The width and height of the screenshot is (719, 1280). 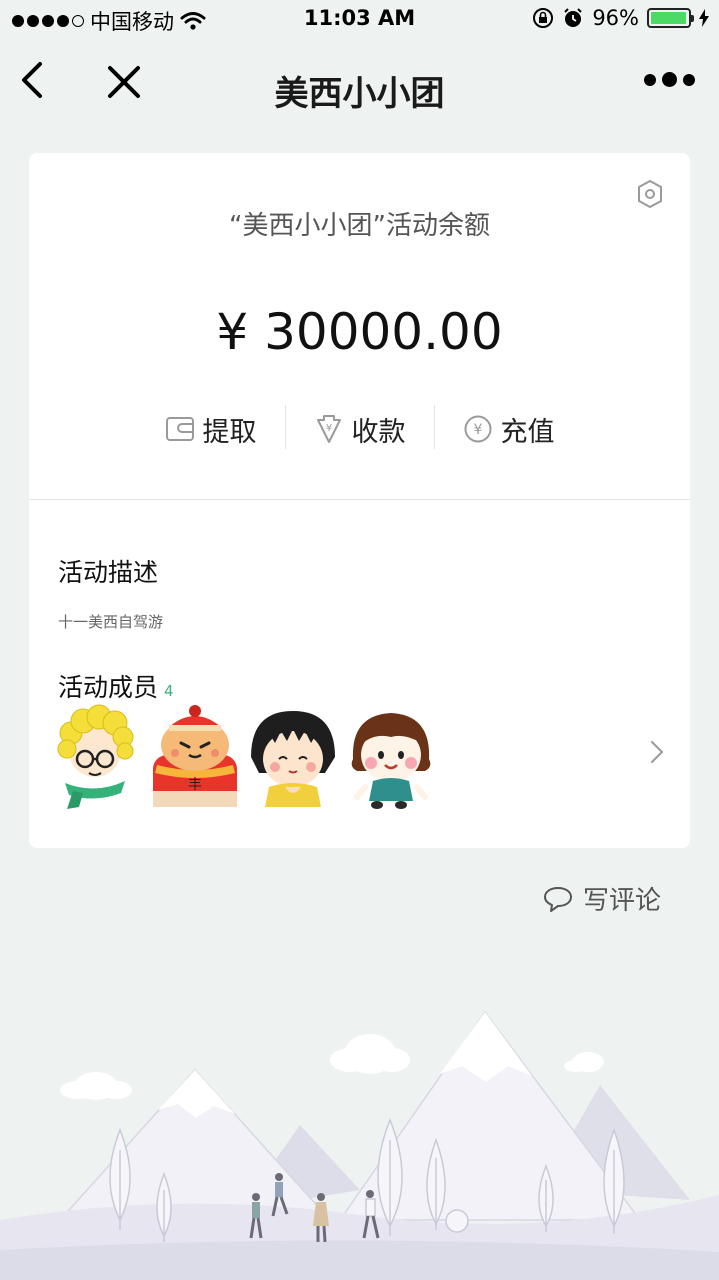 What do you see at coordinates (557, 899) in the screenshot?
I see `comment-bubble-icon` at bounding box center [557, 899].